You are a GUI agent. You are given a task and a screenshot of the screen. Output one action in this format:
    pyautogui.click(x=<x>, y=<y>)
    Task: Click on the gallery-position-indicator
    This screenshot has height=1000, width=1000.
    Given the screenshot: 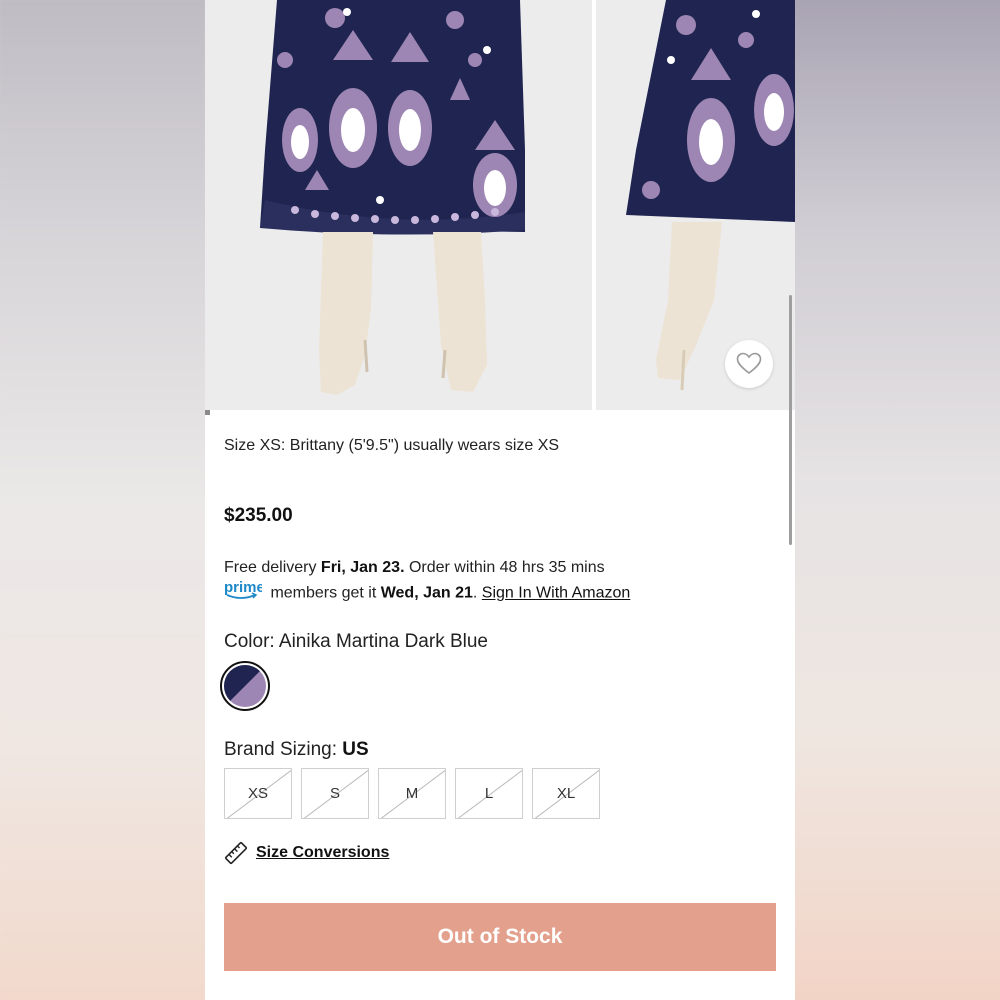 What is the action you would take?
    pyautogui.click(x=207, y=412)
    